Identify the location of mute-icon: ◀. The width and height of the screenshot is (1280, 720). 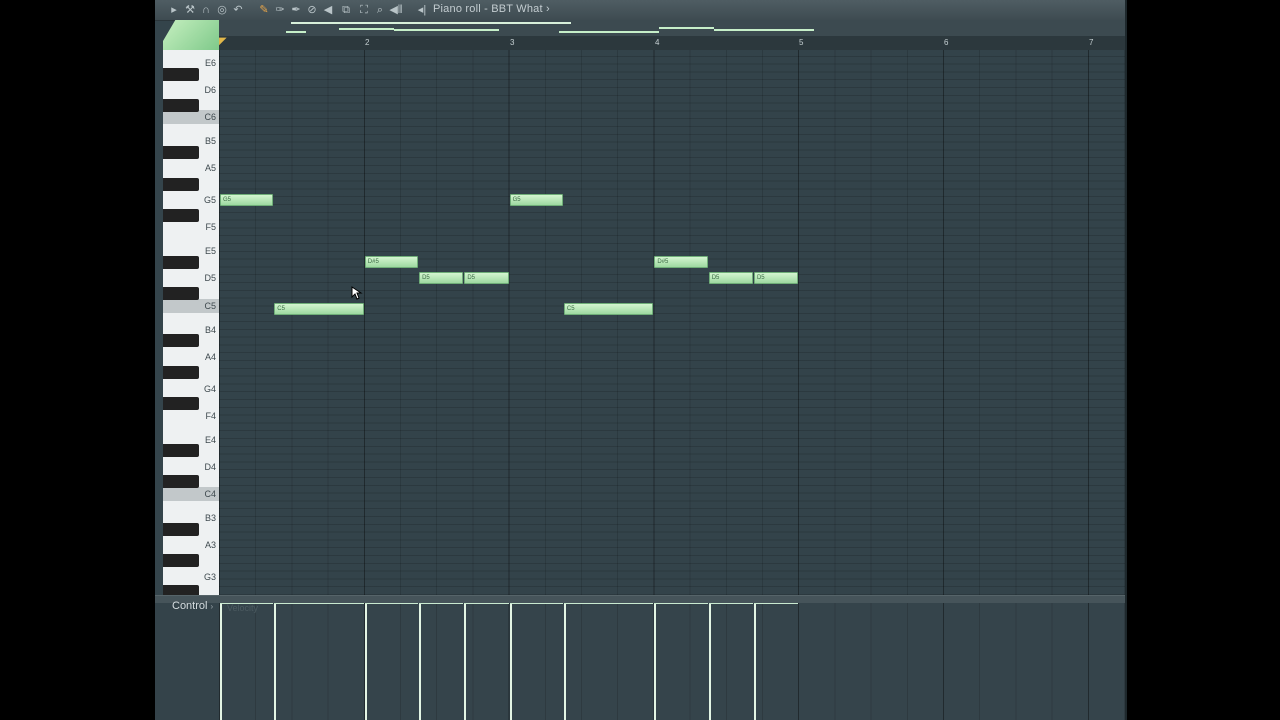
(328, 10).